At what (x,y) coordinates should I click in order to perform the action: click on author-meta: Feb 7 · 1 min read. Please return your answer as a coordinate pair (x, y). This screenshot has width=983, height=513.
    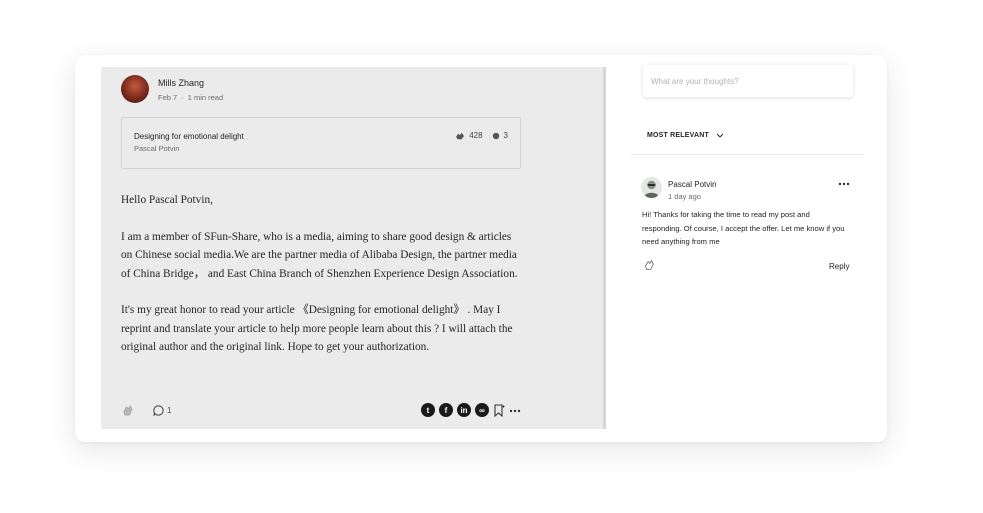
    Looking at the image, I should click on (191, 97).